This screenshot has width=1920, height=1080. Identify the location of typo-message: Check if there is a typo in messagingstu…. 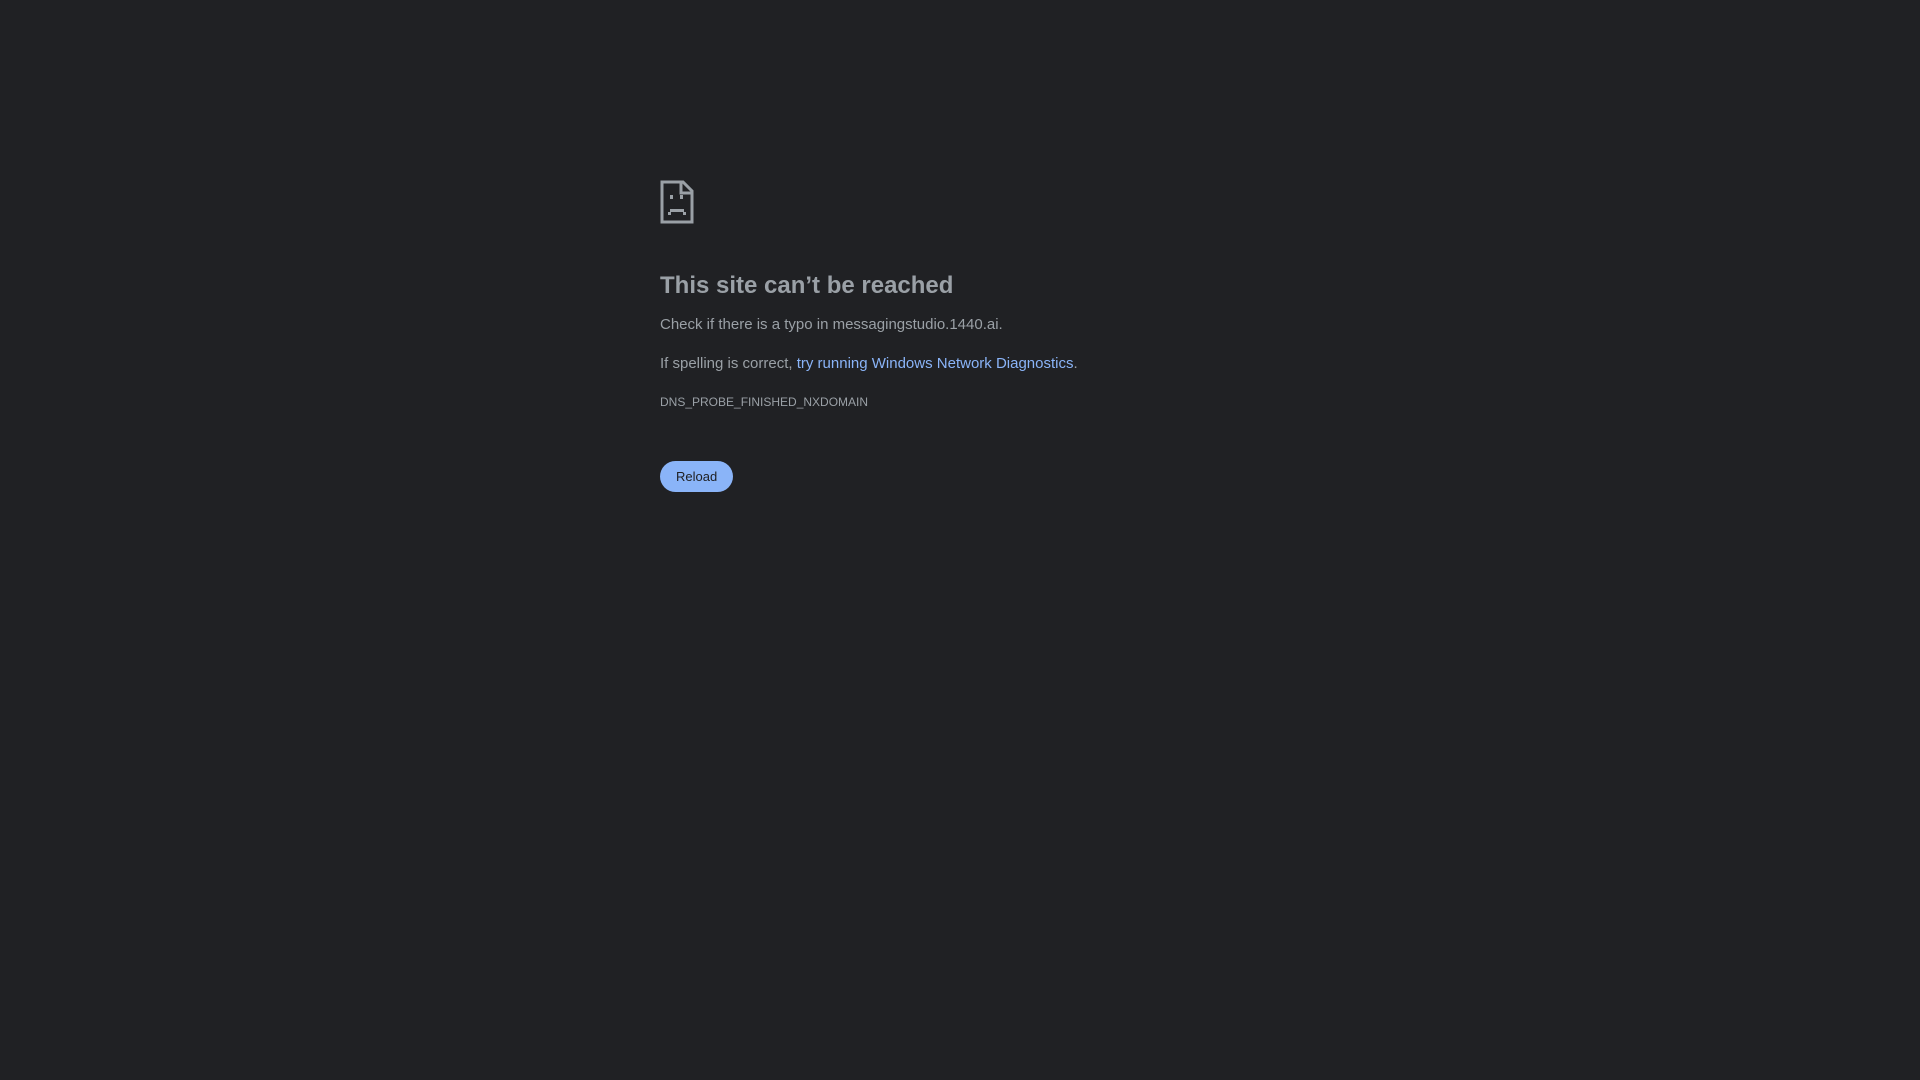
(980, 325).